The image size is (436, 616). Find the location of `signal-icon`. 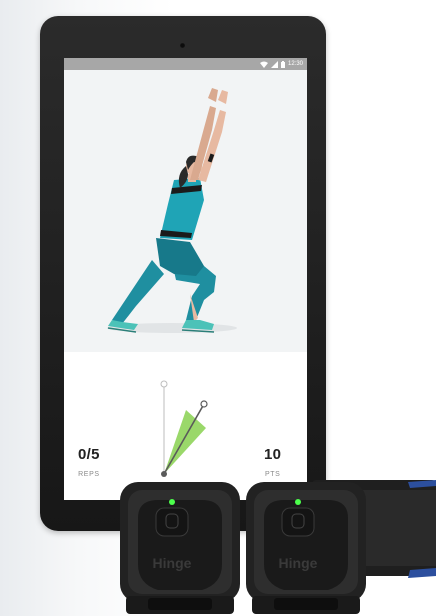

signal-icon is located at coordinates (274, 64).